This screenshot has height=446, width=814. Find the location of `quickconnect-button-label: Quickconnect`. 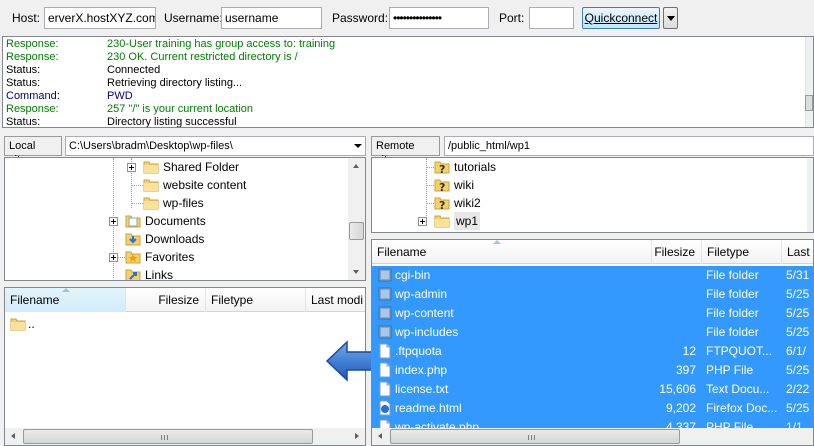

quickconnect-button-label: Quickconnect is located at coordinates (621, 18).